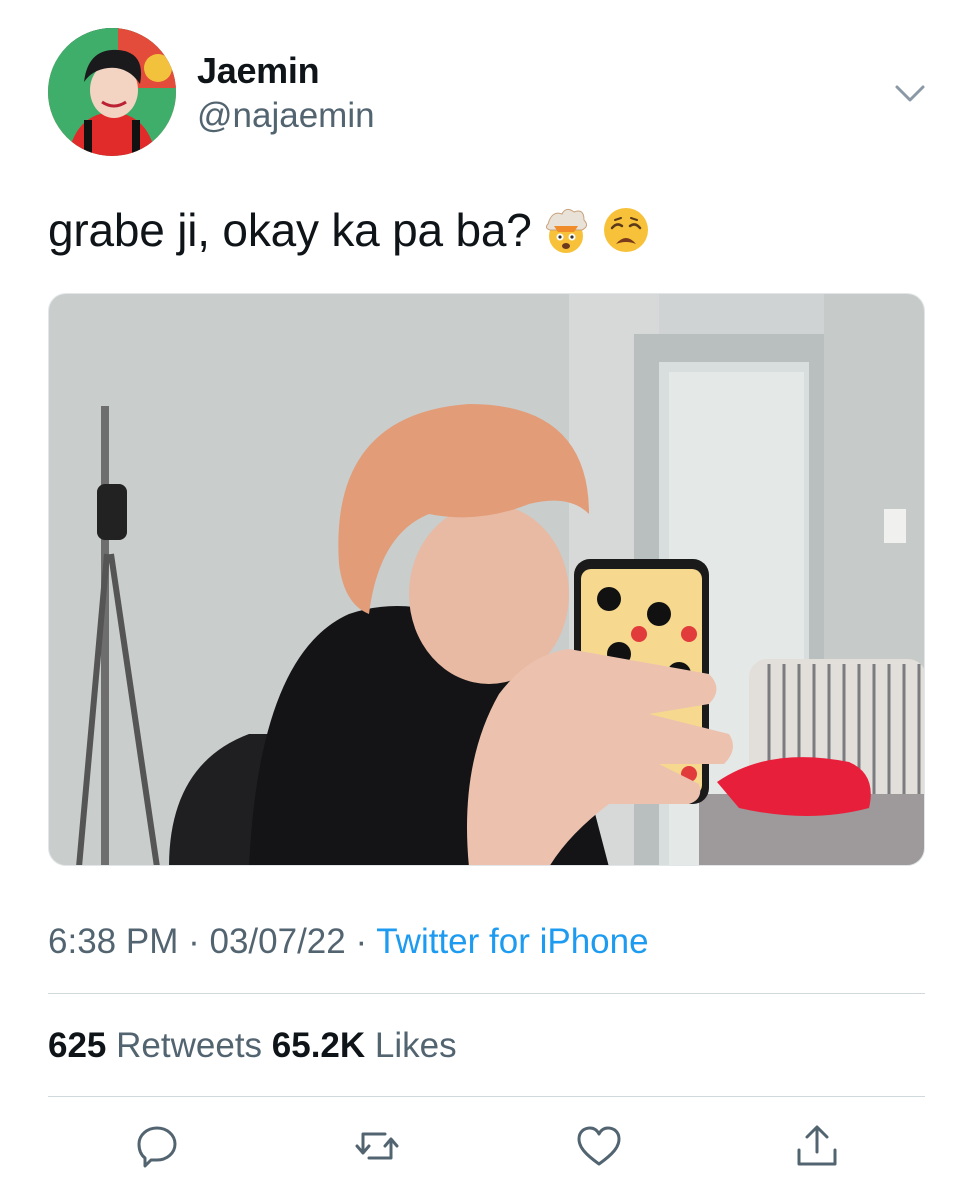  Describe the element at coordinates (566, 230) in the screenshot. I see `exploding-head-emoji` at that location.